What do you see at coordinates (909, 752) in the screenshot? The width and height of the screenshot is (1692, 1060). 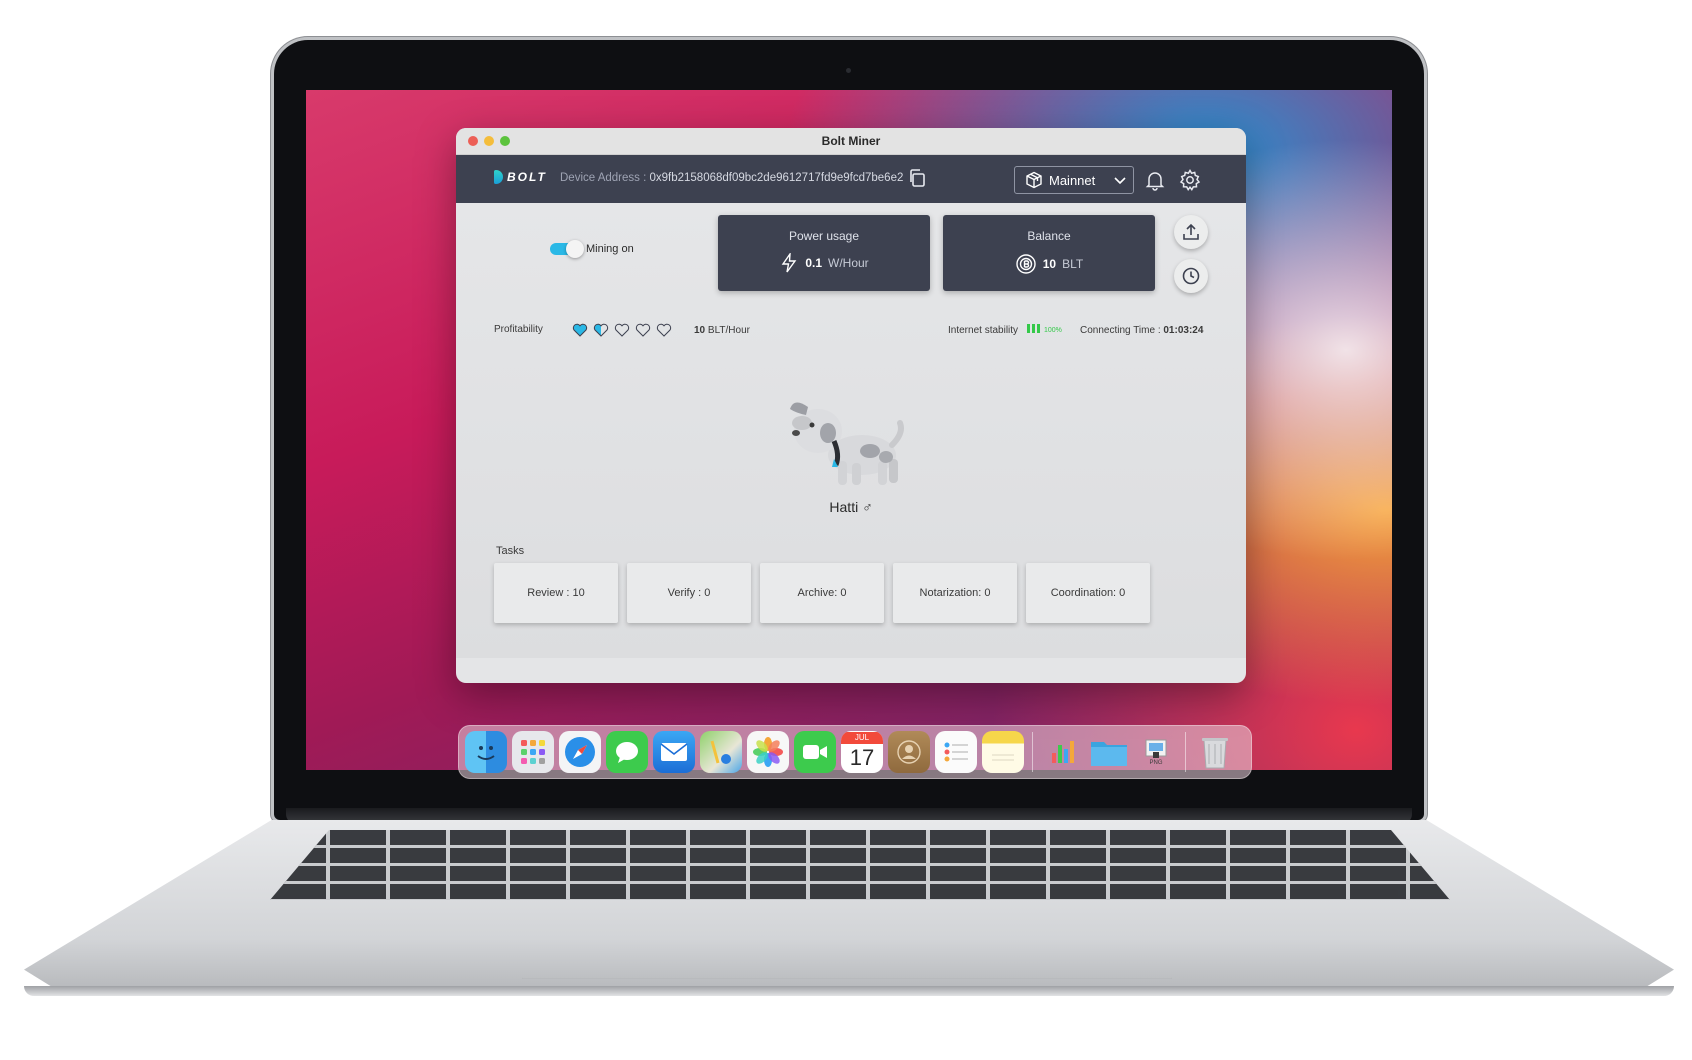 I see `contacts-icon` at bounding box center [909, 752].